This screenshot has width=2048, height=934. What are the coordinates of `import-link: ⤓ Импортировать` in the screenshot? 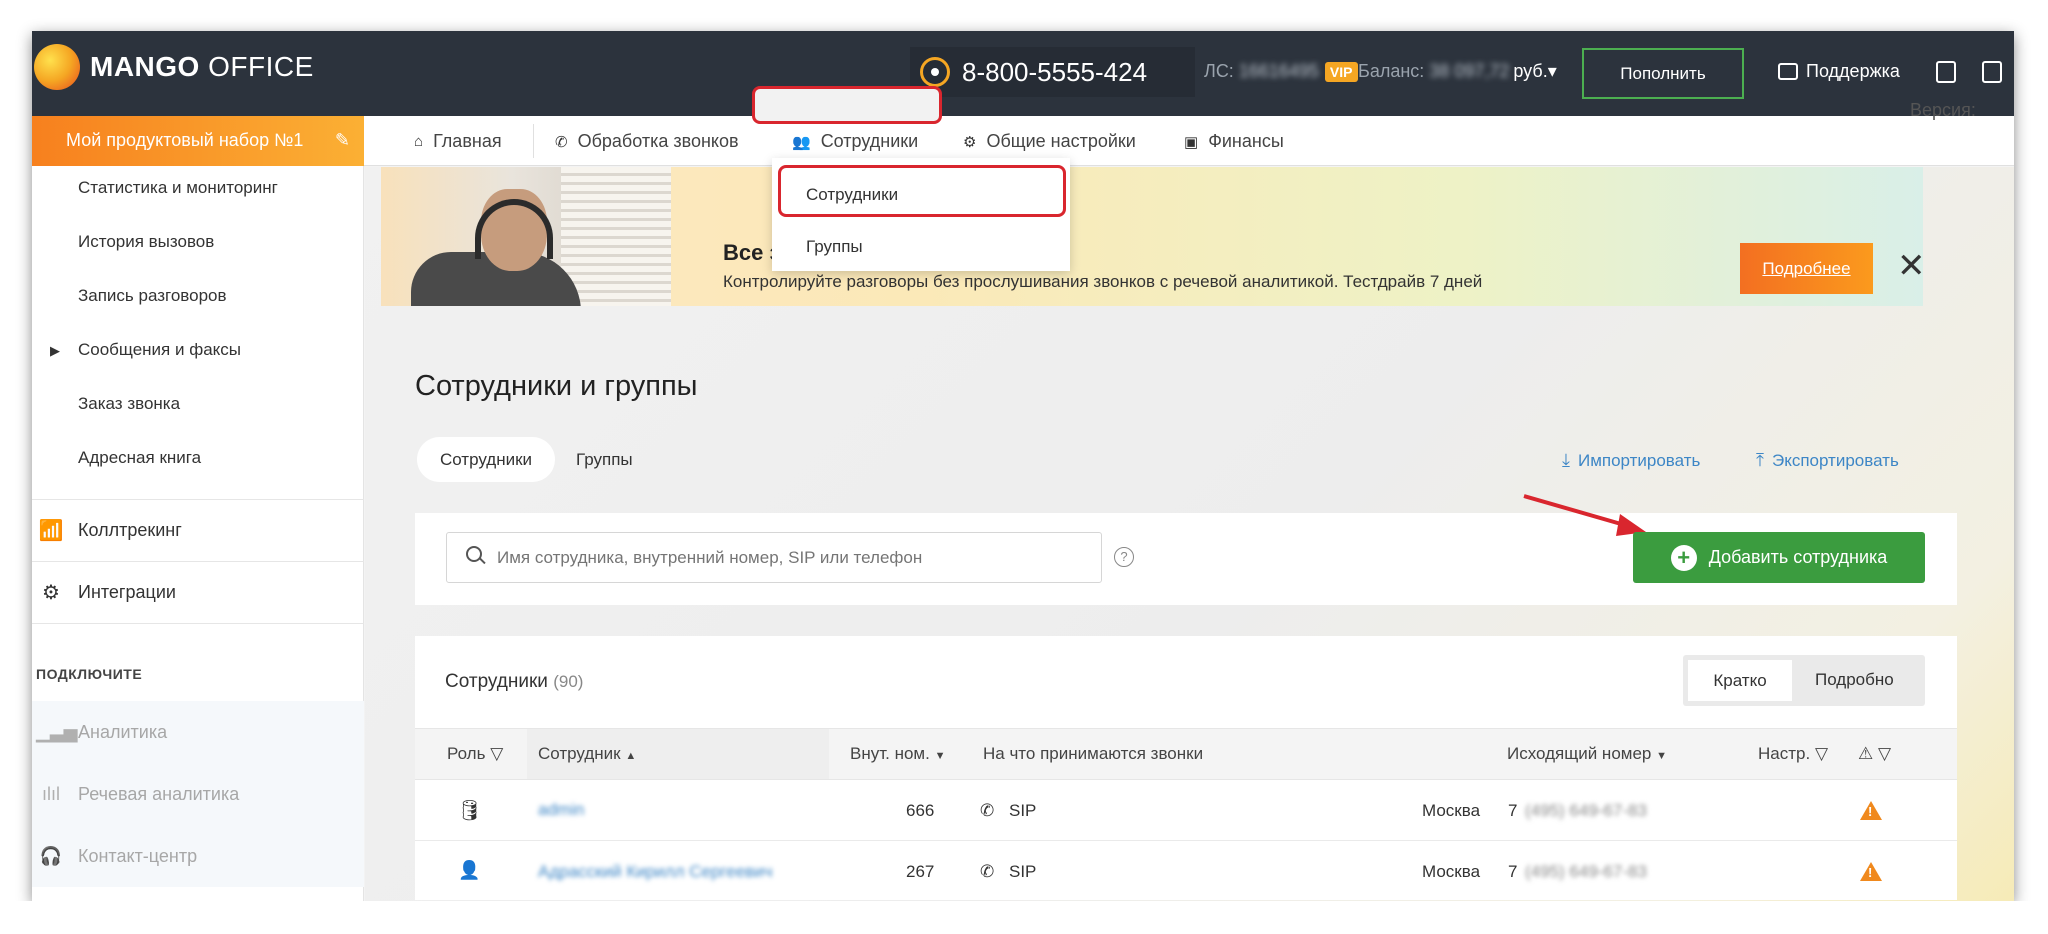 It's located at (1631, 460).